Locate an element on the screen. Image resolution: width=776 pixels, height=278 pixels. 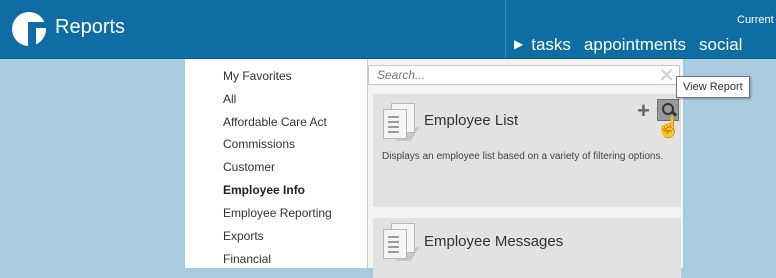
category-exports: Exports is located at coordinates (243, 236).